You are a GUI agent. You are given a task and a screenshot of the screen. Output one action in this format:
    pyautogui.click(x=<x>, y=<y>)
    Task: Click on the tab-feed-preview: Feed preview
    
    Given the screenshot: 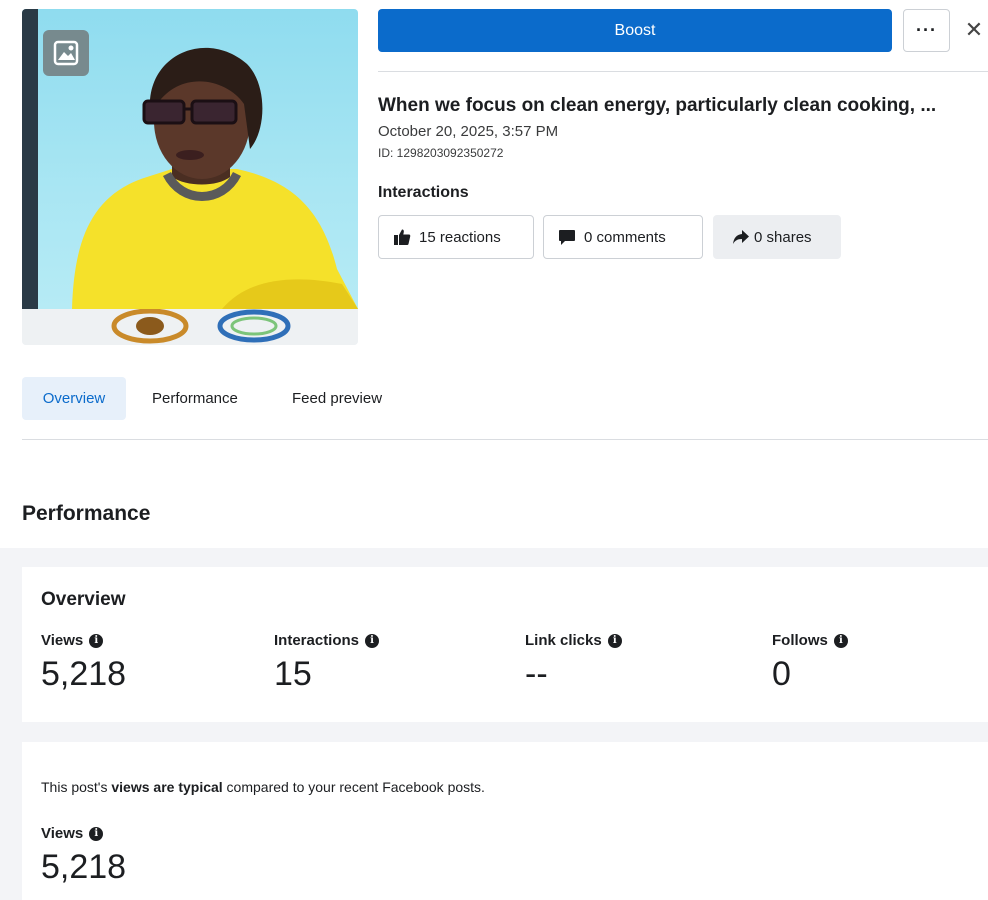 What is the action you would take?
    pyautogui.click(x=337, y=398)
    